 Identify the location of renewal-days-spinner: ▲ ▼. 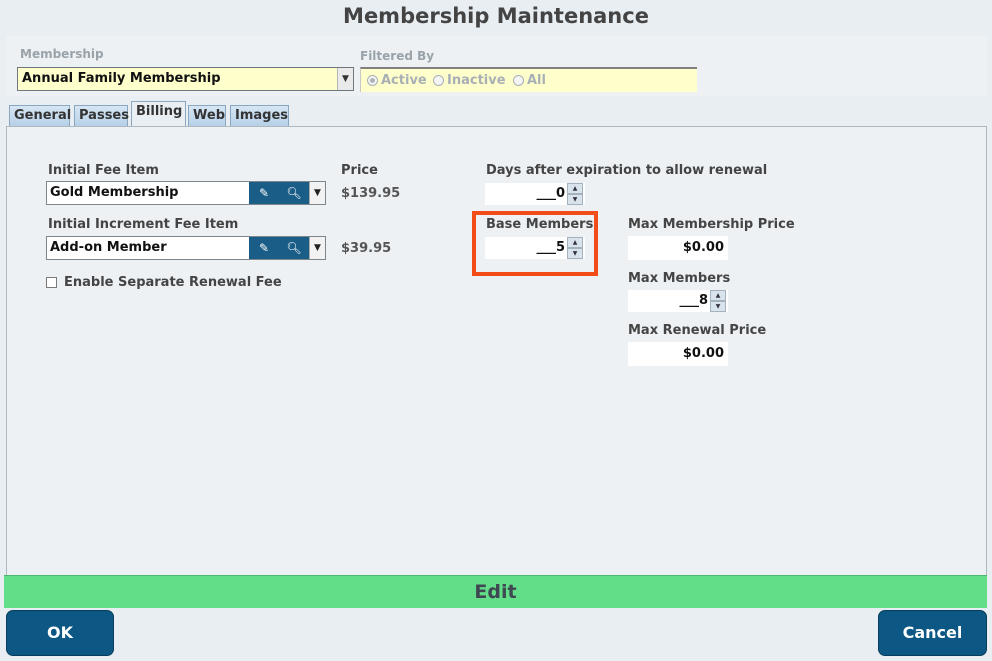
(575, 194).